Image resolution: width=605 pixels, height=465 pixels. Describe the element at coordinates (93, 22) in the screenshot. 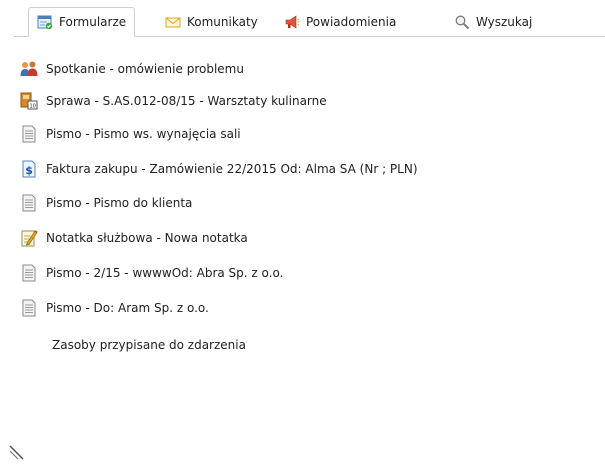

I see `tab-label: Formularze` at that location.